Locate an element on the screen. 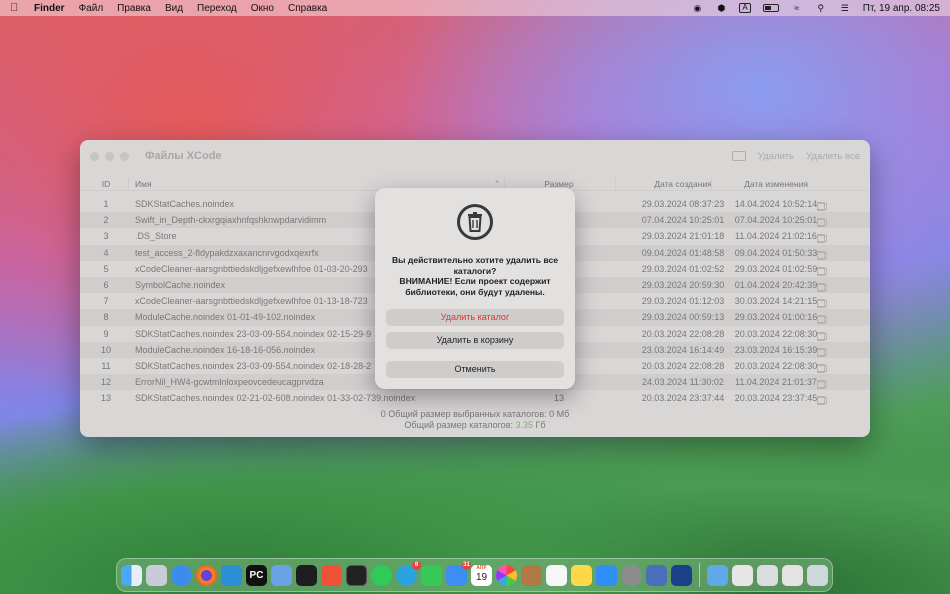 This screenshot has width=950, height=594. docker-dock-icon is located at coordinates (231, 575).